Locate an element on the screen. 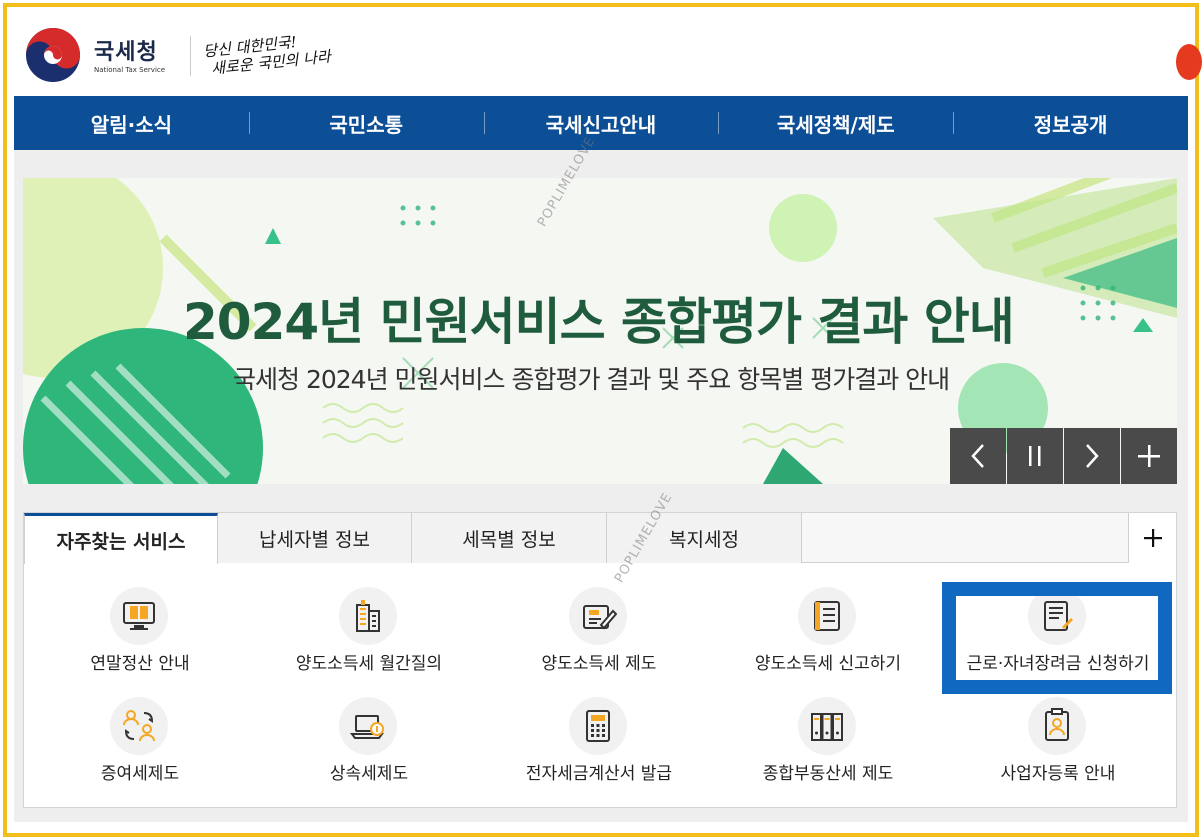 Image resolution: width=1202 pixels, height=840 pixels. building-icon is located at coordinates (368, 616).